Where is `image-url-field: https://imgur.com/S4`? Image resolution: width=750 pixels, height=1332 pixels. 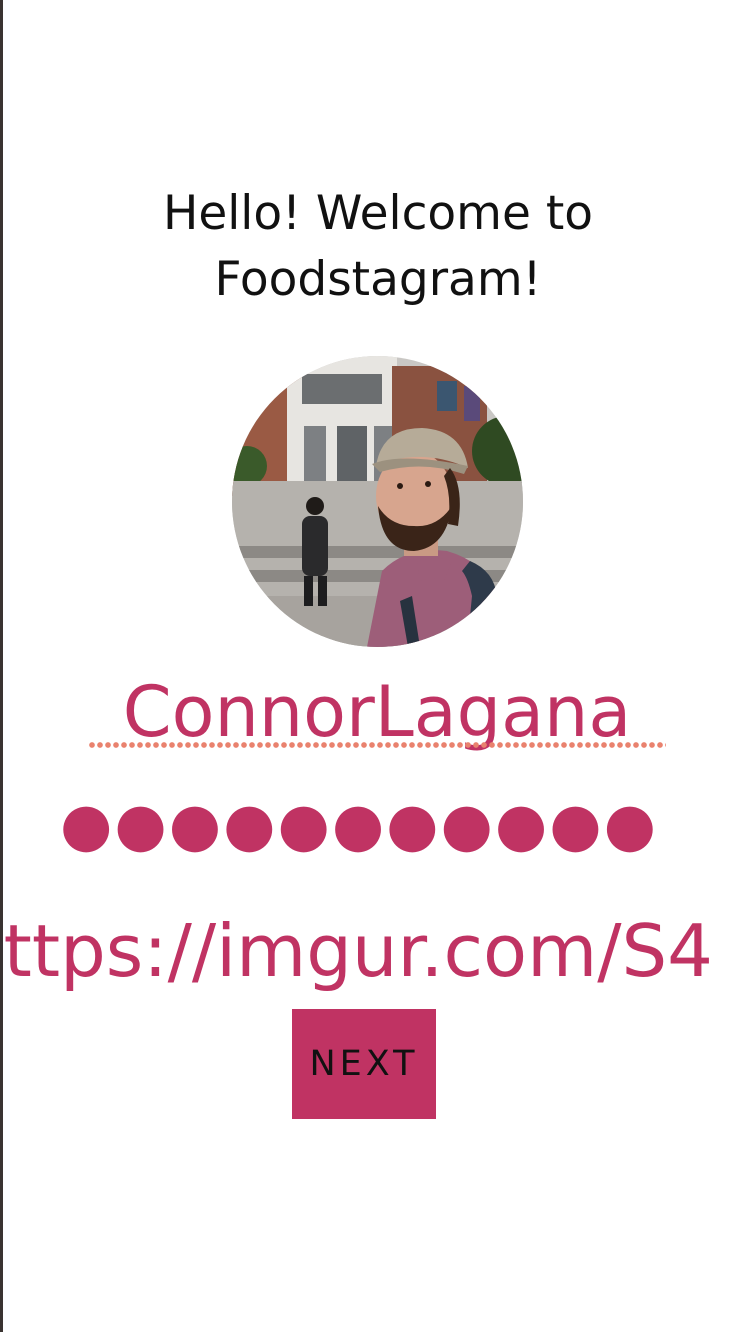
image-url-field: https://imgur.com/S4 is located at coordinates (375, 951).